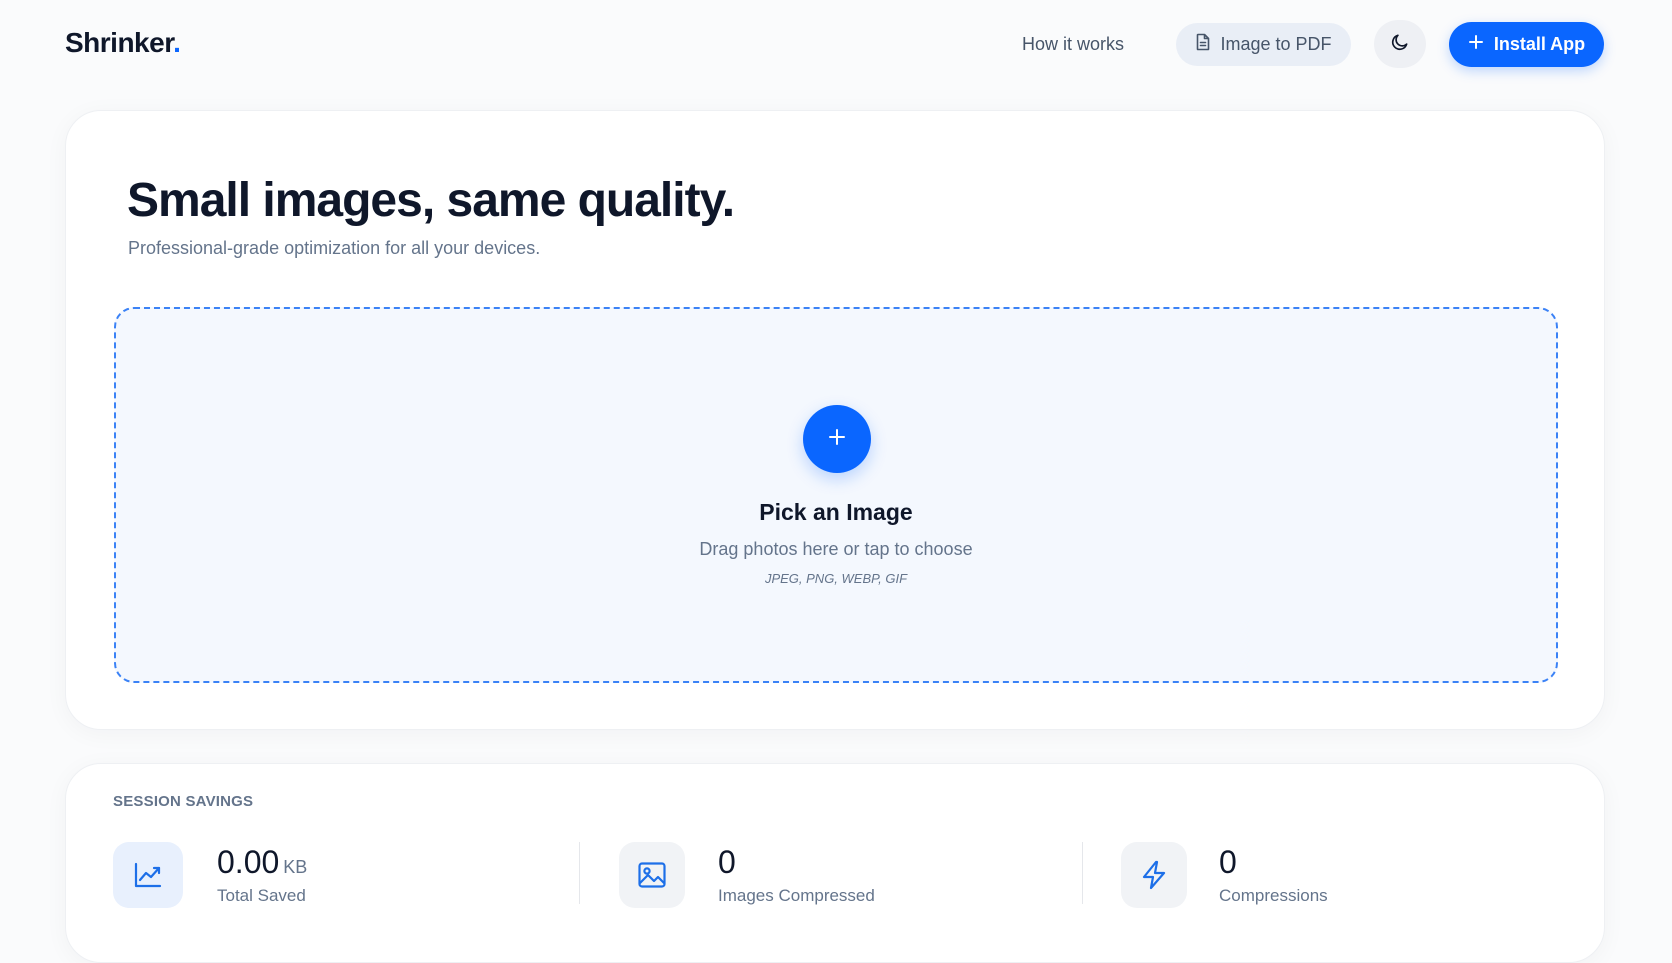 This screenshot has width=1672, height=963. Describe the element at coordinates (796, 895) in the screenshot. I see `images-compressed-label: Images Compressed` at that location.